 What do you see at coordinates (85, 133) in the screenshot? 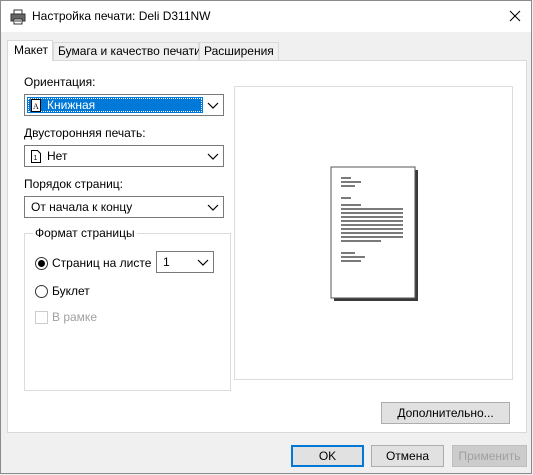
I see `duplex-label: Двусторонняя печать:` at bounding box center [85, 133].